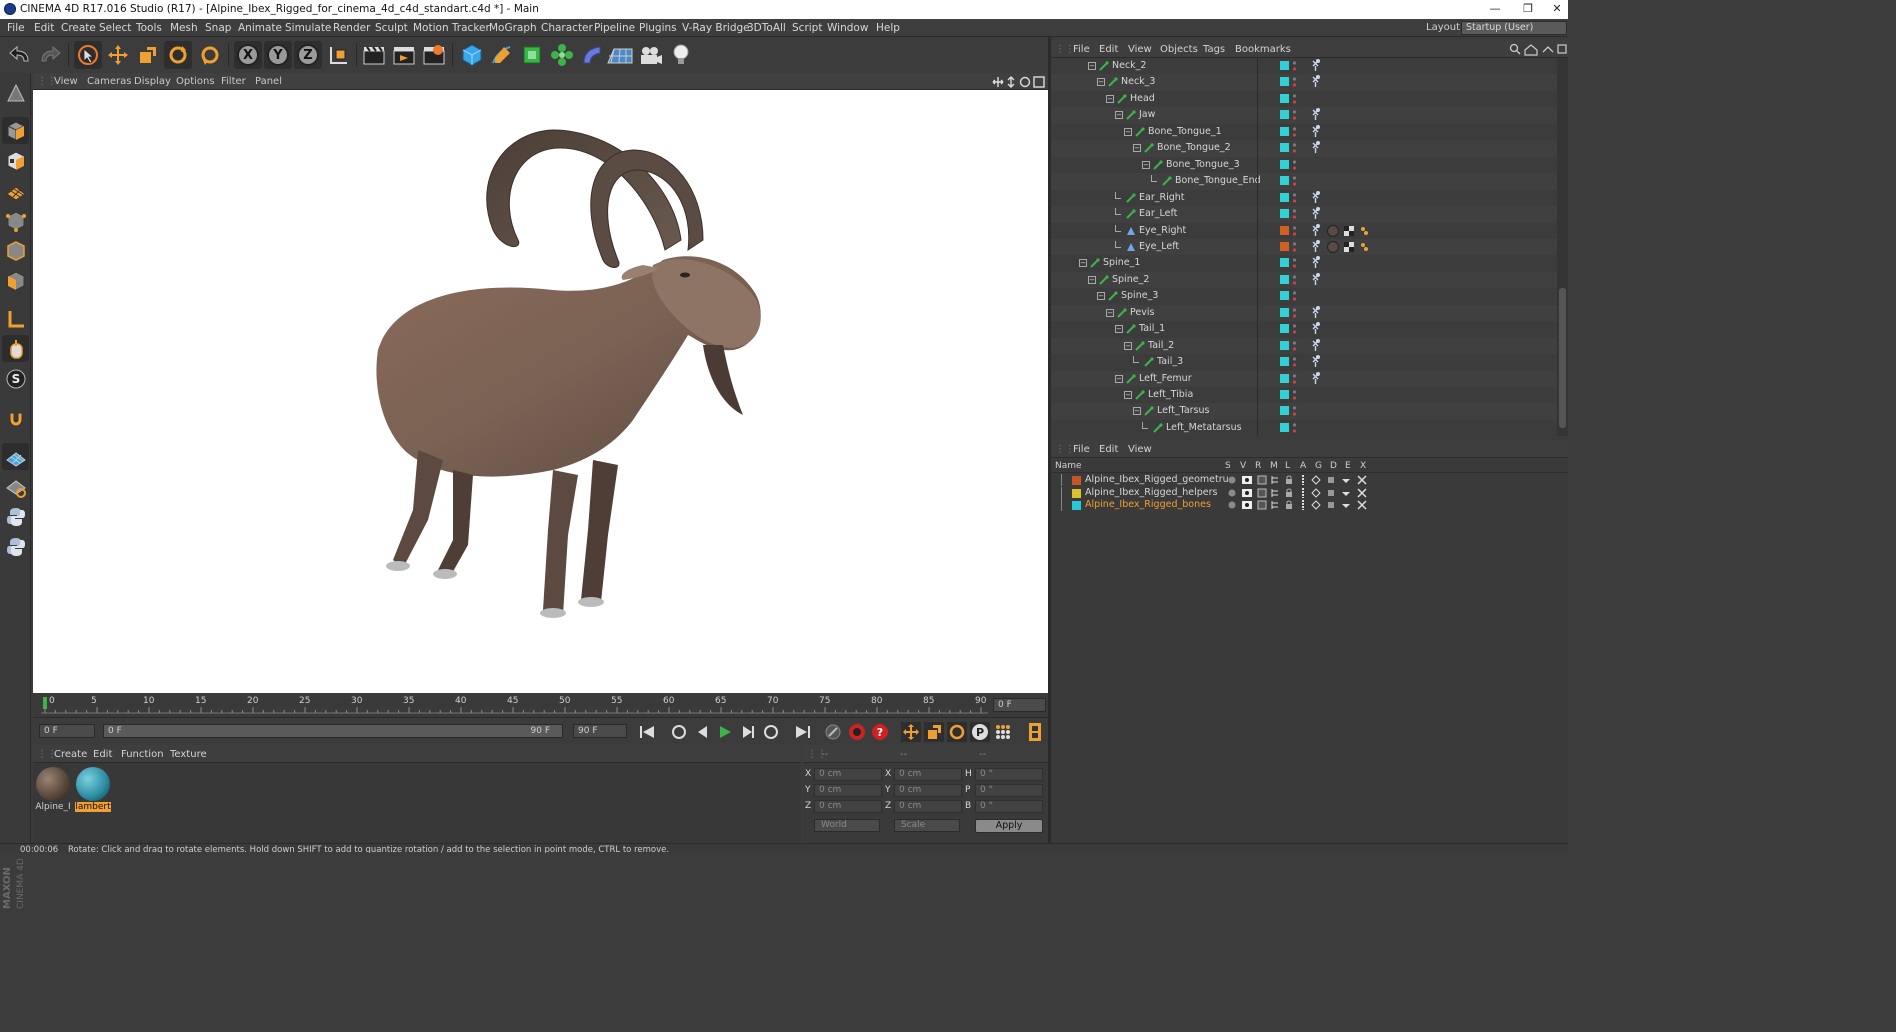 This screenshot has width=1896, height=1032. What do you see at coordinates (1194, 147) in the screenshot?
I see `object-name: Bone_Tongue_2` at bounding box center [1194, 147].